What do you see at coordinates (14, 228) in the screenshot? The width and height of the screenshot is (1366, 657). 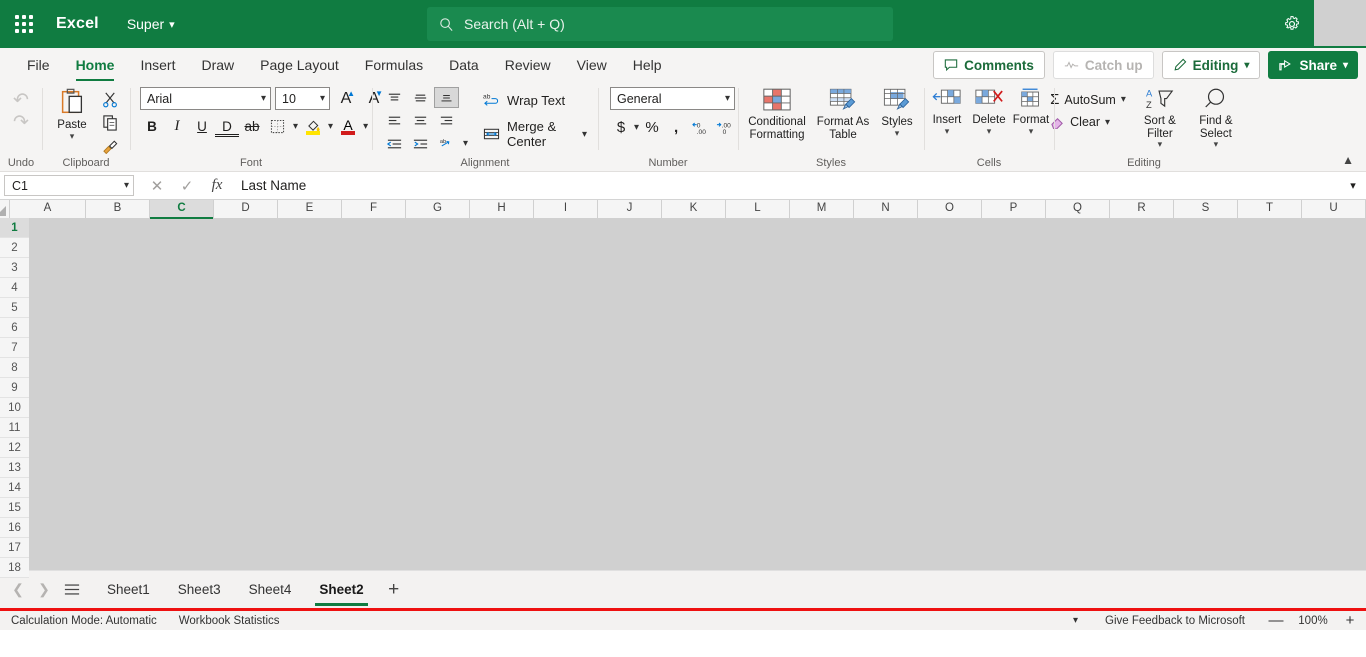 I see `row-header-1: 1` at bounding box center [14, 228].